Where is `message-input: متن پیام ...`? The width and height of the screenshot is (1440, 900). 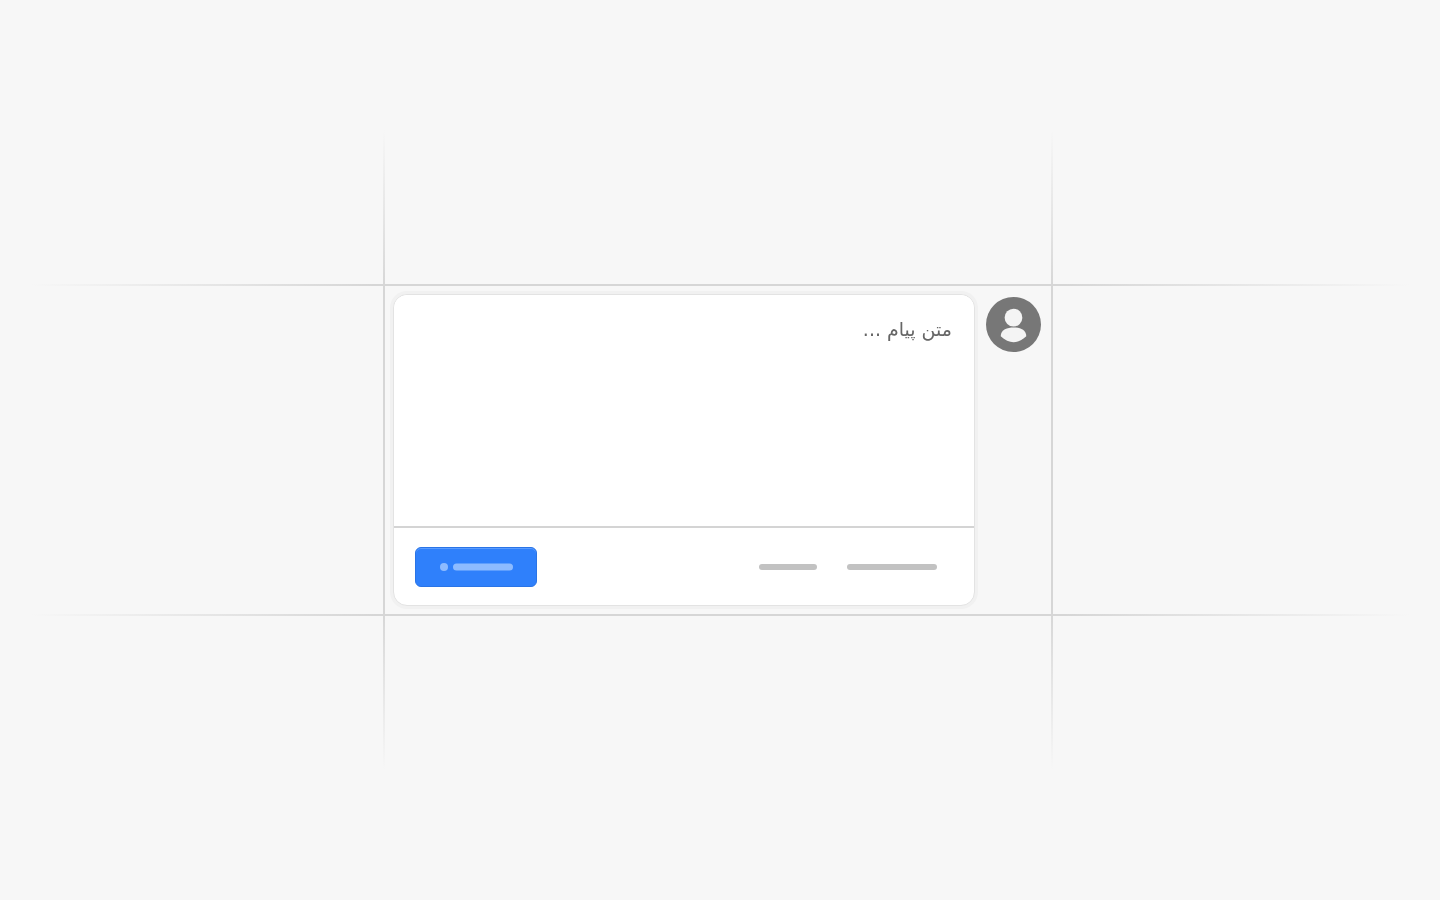 message-input: متن پیام ... is located at coordinates (684, 411).